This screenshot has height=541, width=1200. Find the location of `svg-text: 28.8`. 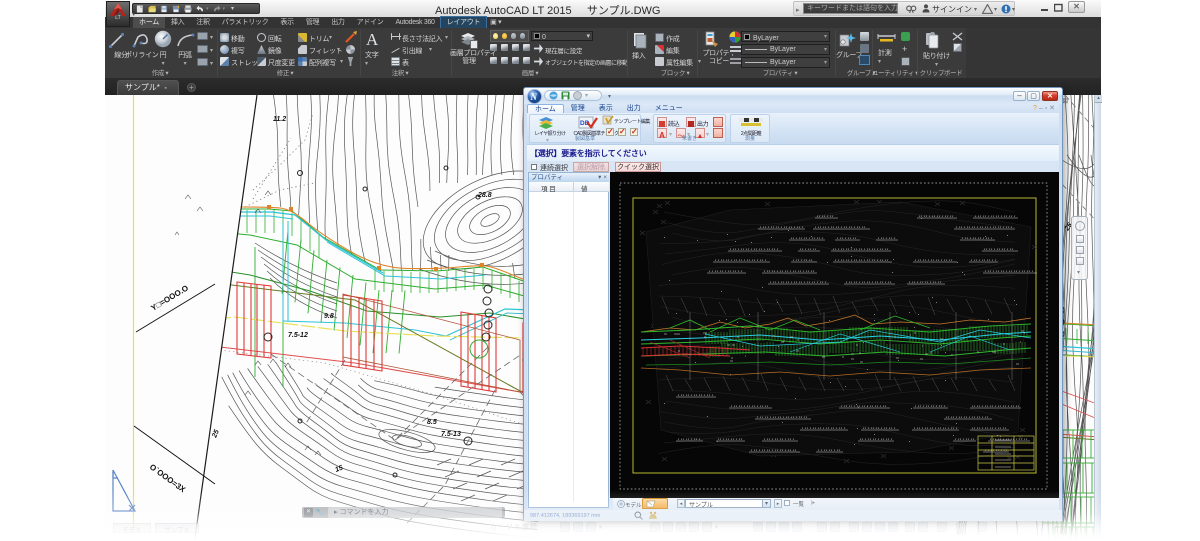

svg-text: 28.8 is located at coordinates (484, 195).